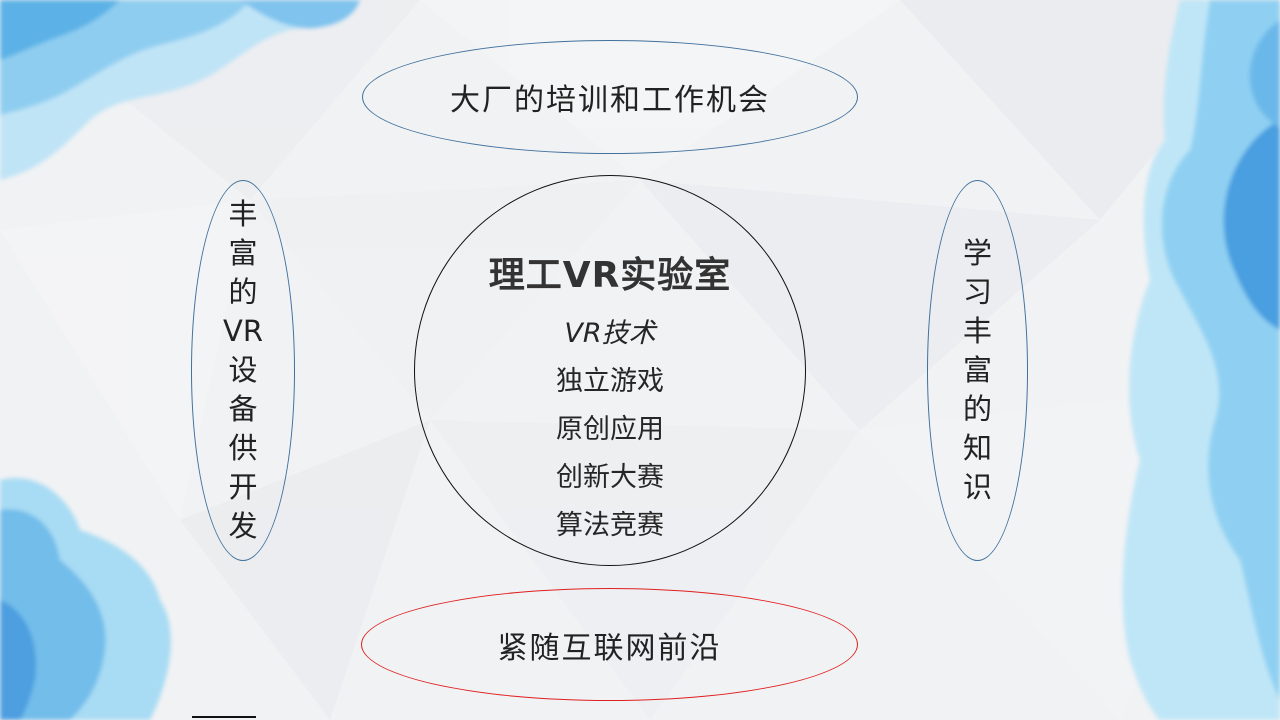  I want to click on left-char: 富, so click(243, 253).